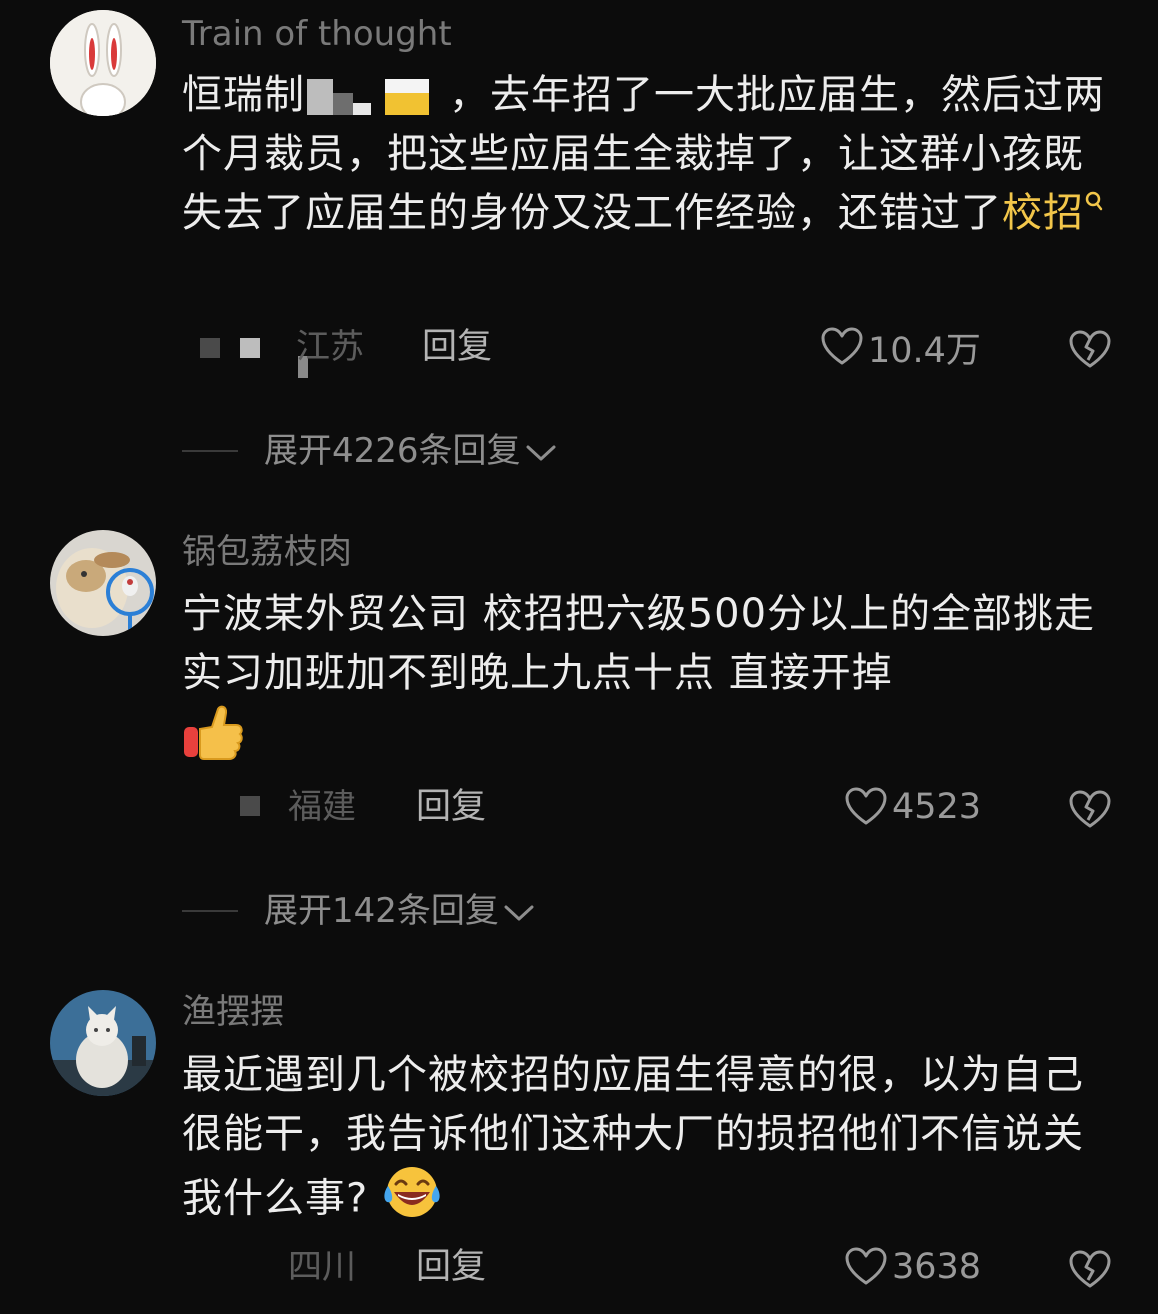 Image resolution: width=1158 pixels, height=1314 pixels. I want to click on mosaic-censor, so click(377, 97).